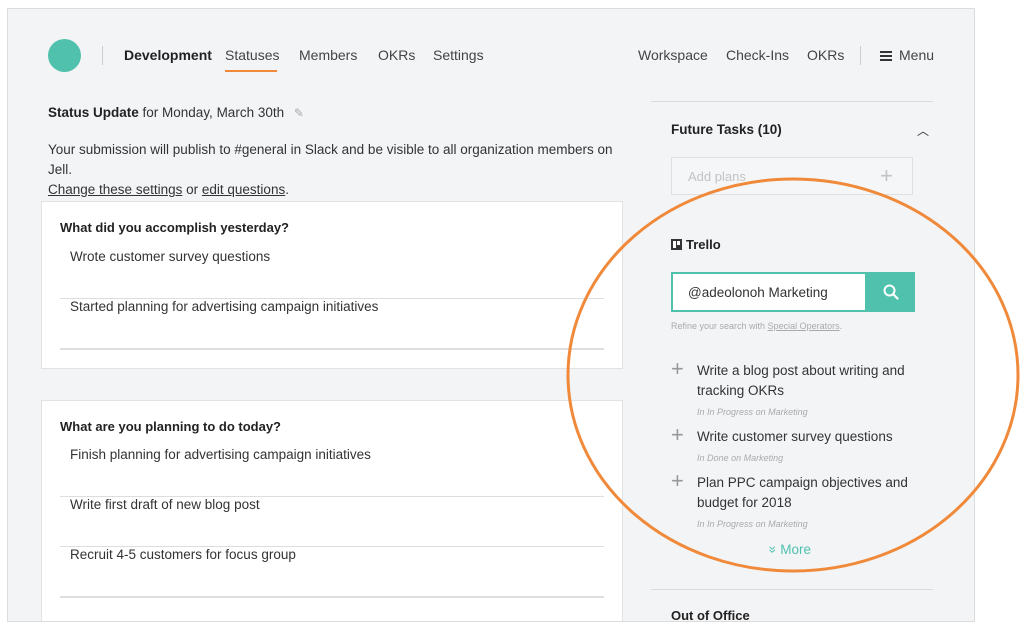 Image resolution: width=1024 pixels, height=627 pixels. I want to click on section-divider, so click(792, 589).